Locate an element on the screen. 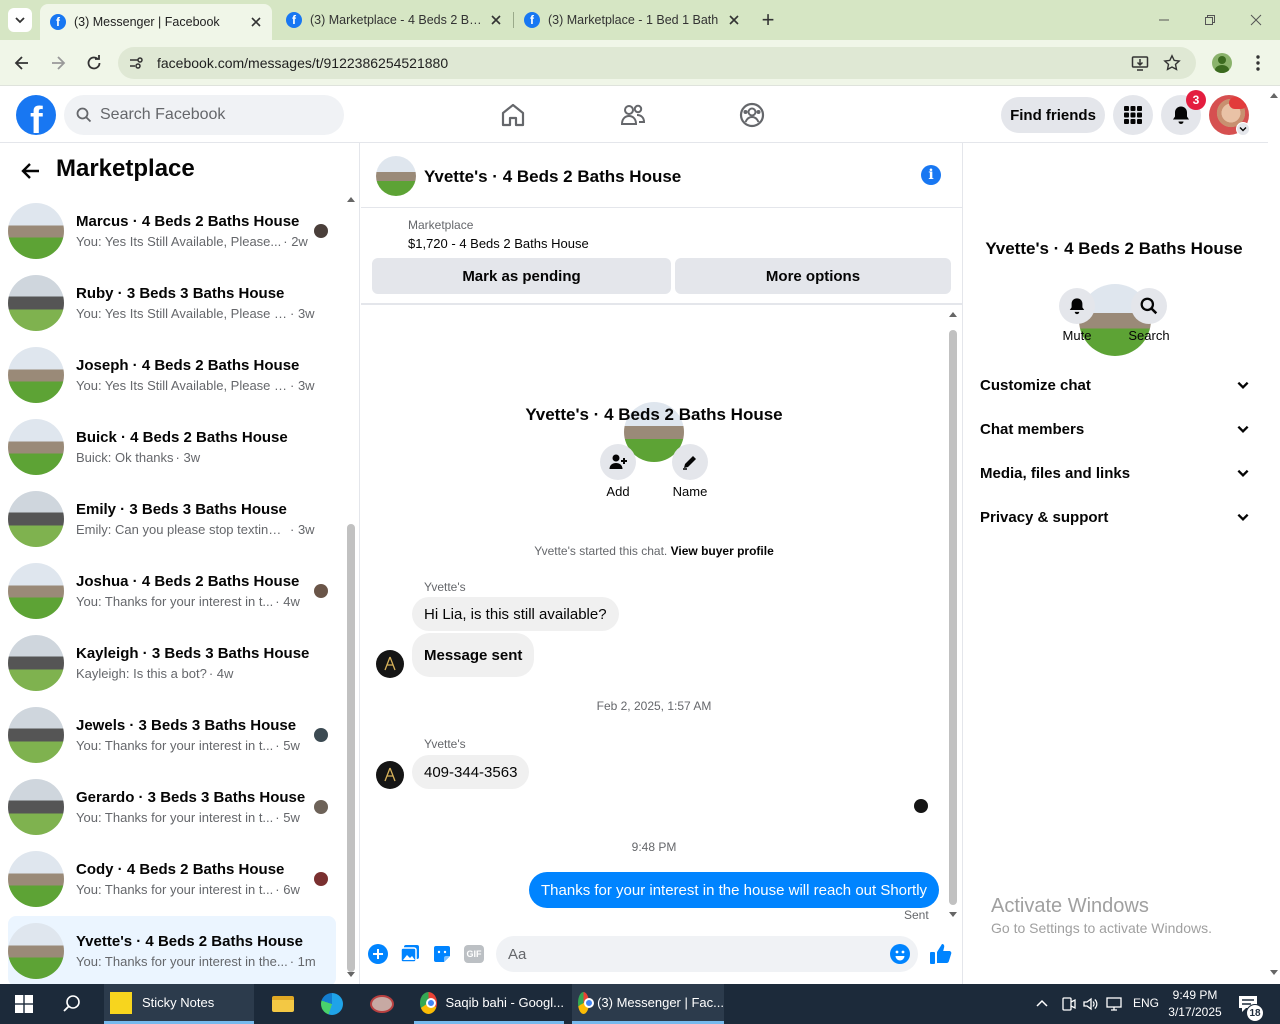 This screenshot has height=1024, width=1280. thumbs-up-icon is located at coordinates (941, 954).